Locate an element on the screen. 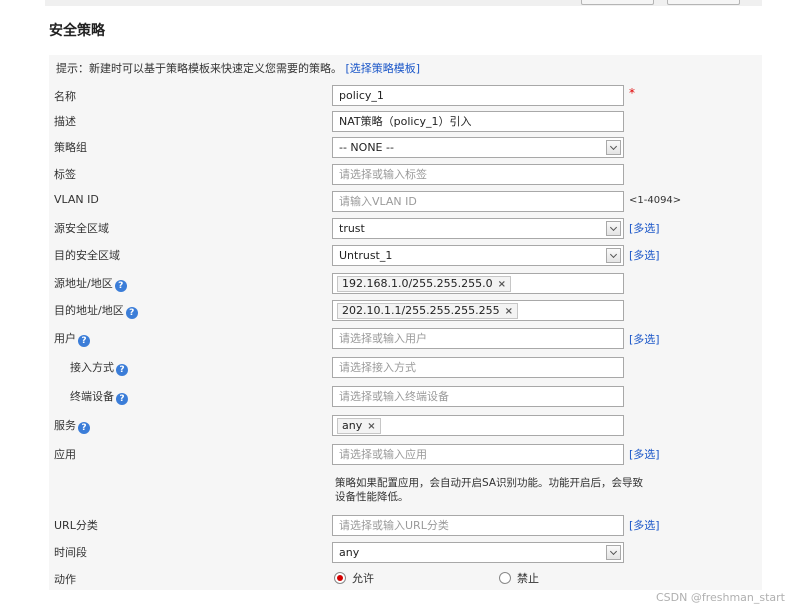  tag-text: 192.168.1.0/255.255.255.0 is located at coordinates (417, 283).